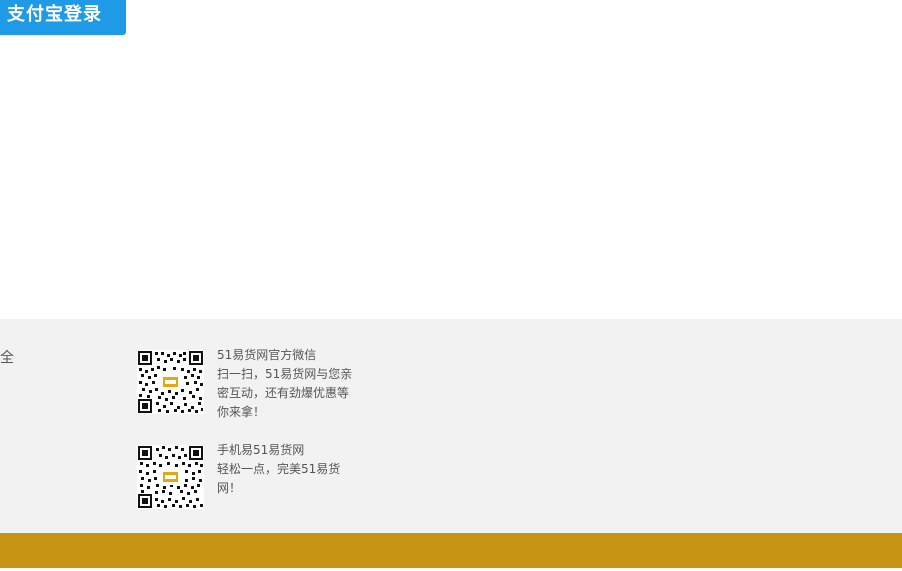 The width and height of the screenshot is (902, 571). What do you see at coordinates (279, 478) in the screenshot?
I see `qr-desc-text: 轻松一点，完美51易货网！` at bounding box center [279, 478].